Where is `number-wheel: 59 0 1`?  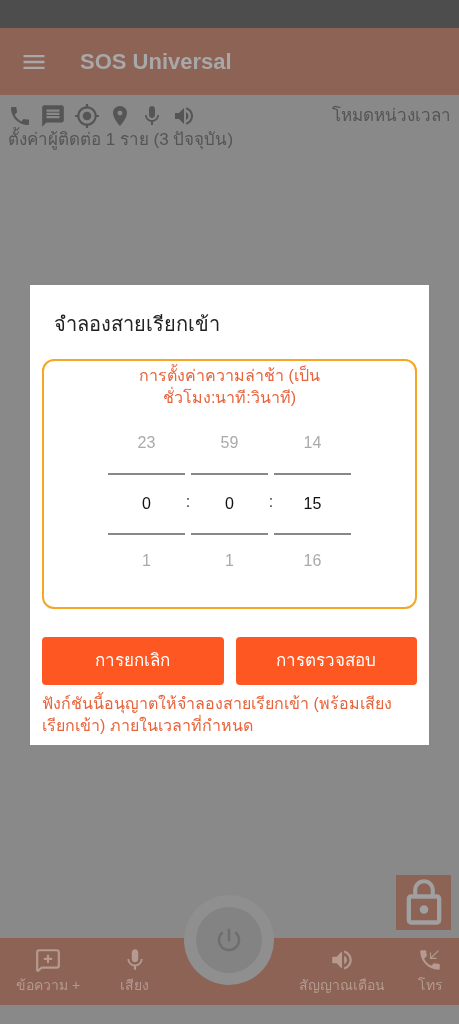 number-wheel: 59 0 1 is located at coordinates (229, 502).